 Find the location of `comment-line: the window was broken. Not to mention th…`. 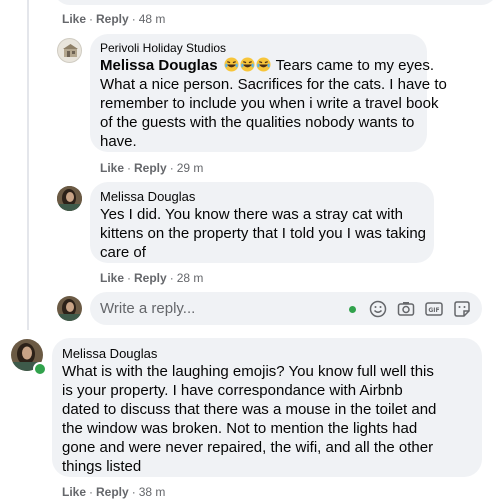

comment-line: the window was broken. Not to mention th… is located at coordinates (240, 428).